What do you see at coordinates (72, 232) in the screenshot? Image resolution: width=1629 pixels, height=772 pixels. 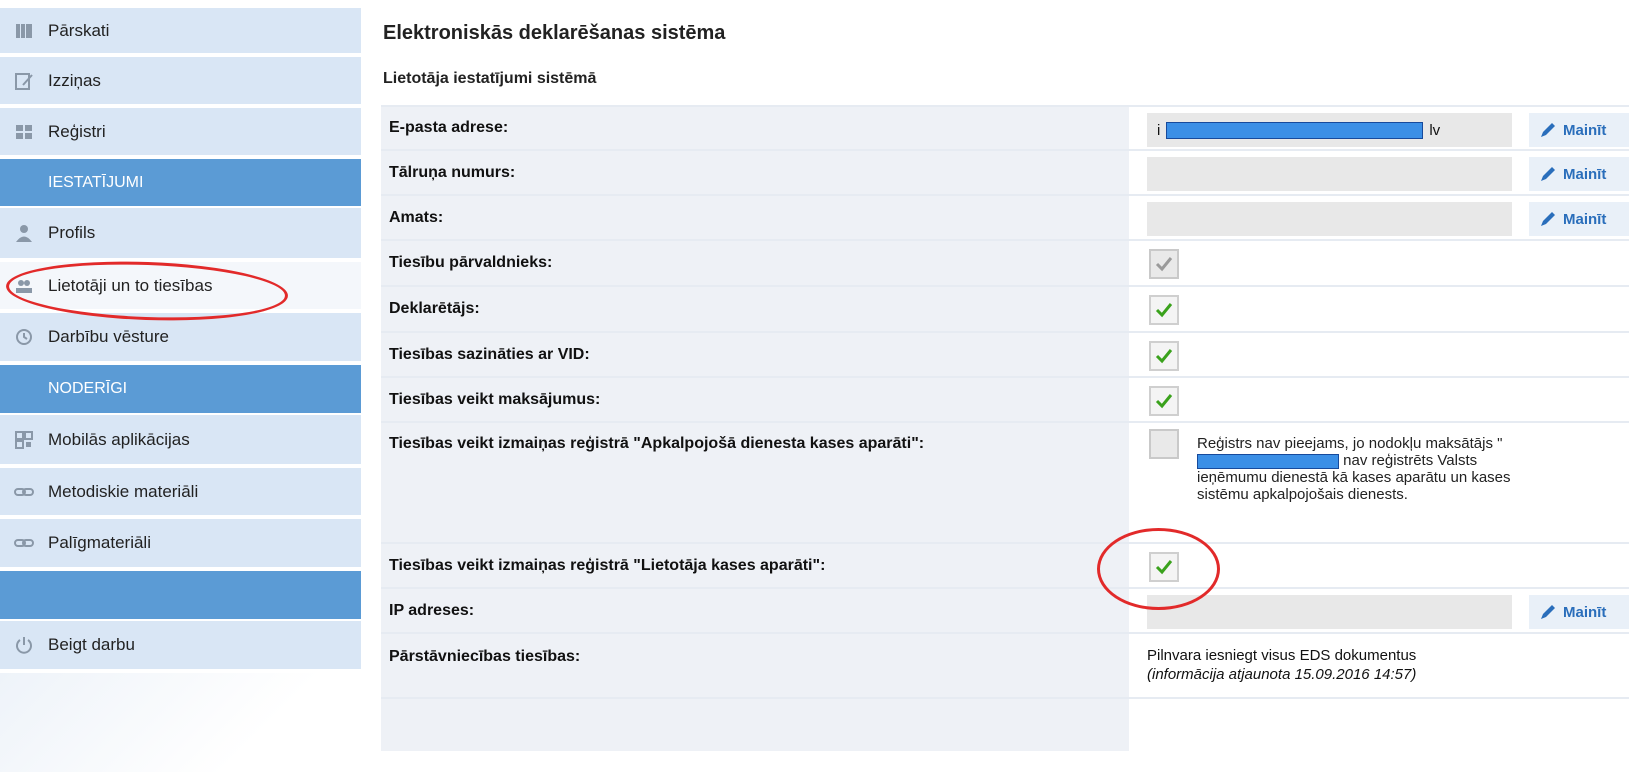 I see `sidebar-item-label: Profils` at bounding box center [72, 232].